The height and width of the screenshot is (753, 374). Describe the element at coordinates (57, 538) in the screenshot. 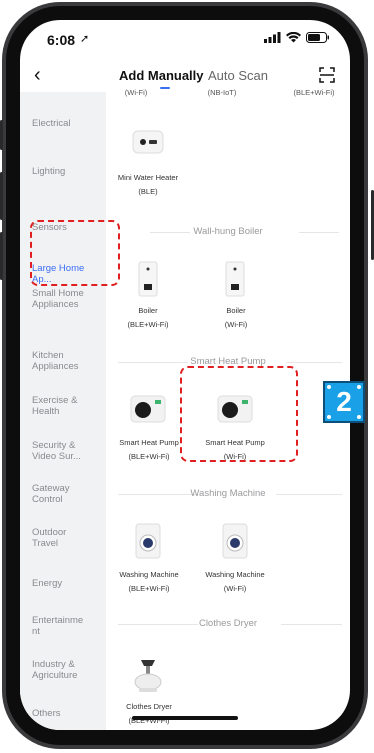

I see `sidebar-item-outdoor-travel: Outdoor Travel` at that location.